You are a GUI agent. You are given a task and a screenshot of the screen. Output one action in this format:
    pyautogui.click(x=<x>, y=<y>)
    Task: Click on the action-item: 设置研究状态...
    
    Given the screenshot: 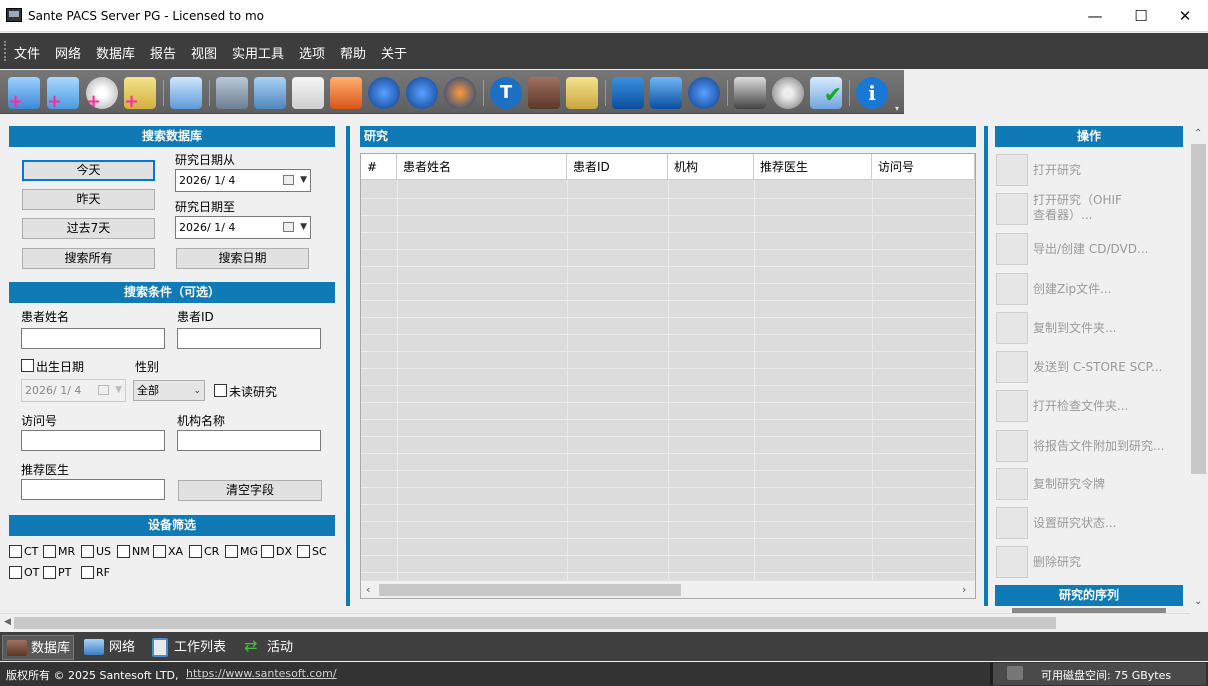 What is the action you would take?
    pyautogui.click(x=1091, y=524)
    